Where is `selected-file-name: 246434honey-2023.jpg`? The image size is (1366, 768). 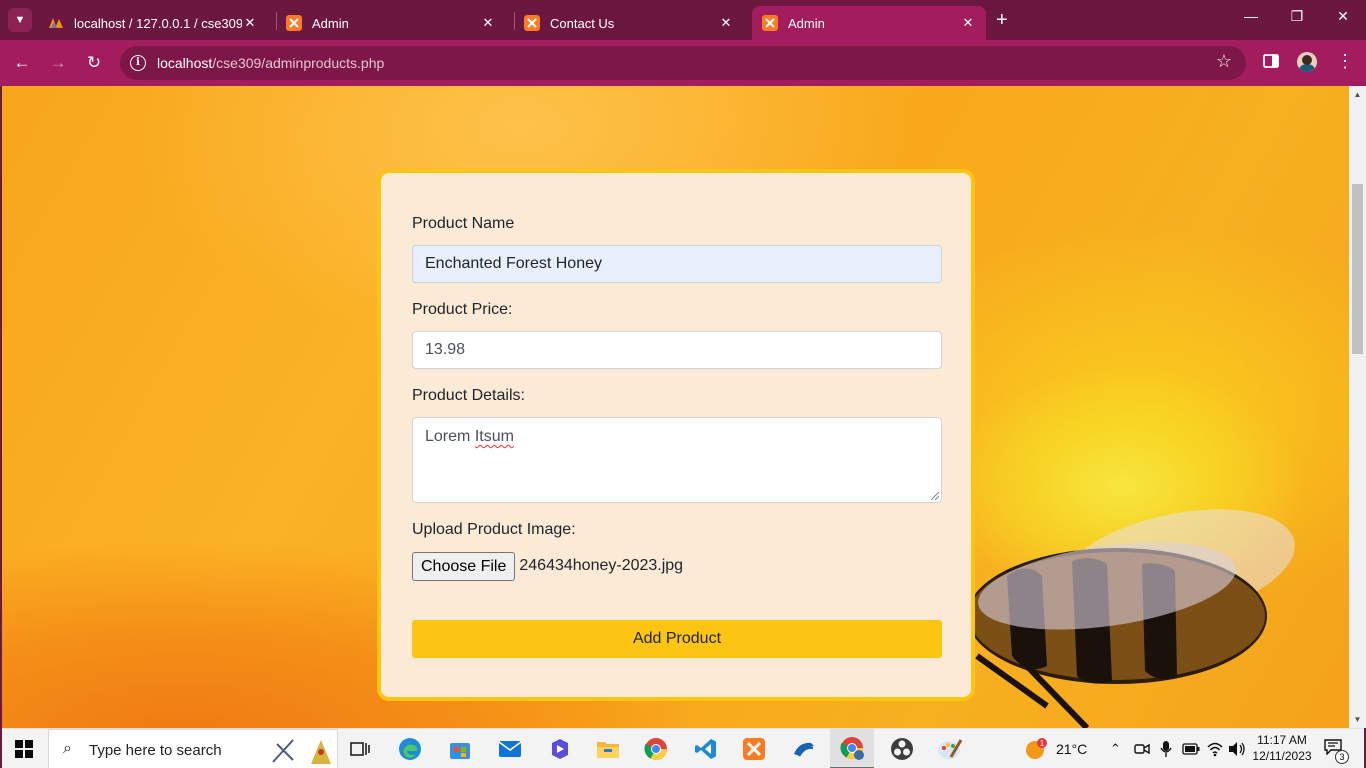
selected-file-name: 246434honey-2023.jpg is located at coordinates (601, 565).